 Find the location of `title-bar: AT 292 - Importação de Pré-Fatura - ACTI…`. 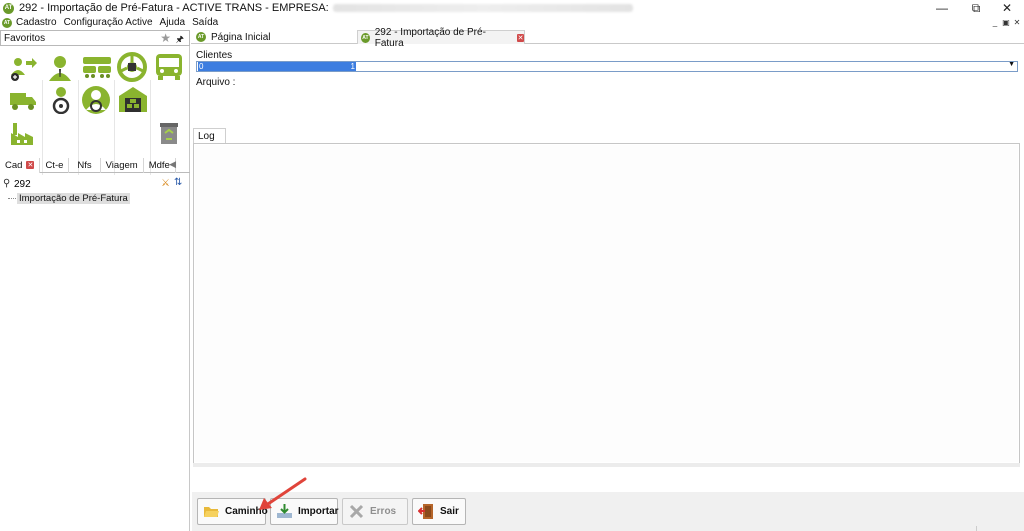

title-bar: AT 292 - Importação de Pré-Fatura - ACTI… is located at coordinates (512, 8).